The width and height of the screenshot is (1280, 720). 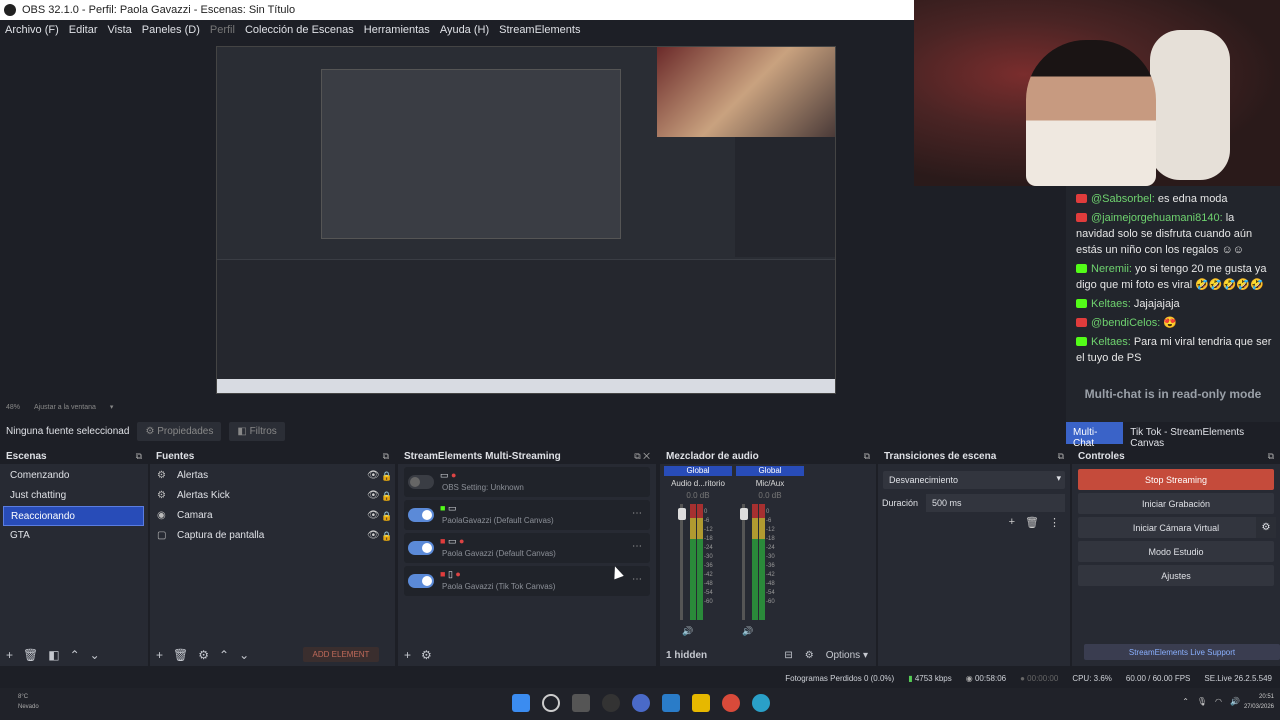 What do you see at coordinates (171, 30) in the screenshot?
I see `menu-item: Paneles (D)` at bounding box center [171, 30].